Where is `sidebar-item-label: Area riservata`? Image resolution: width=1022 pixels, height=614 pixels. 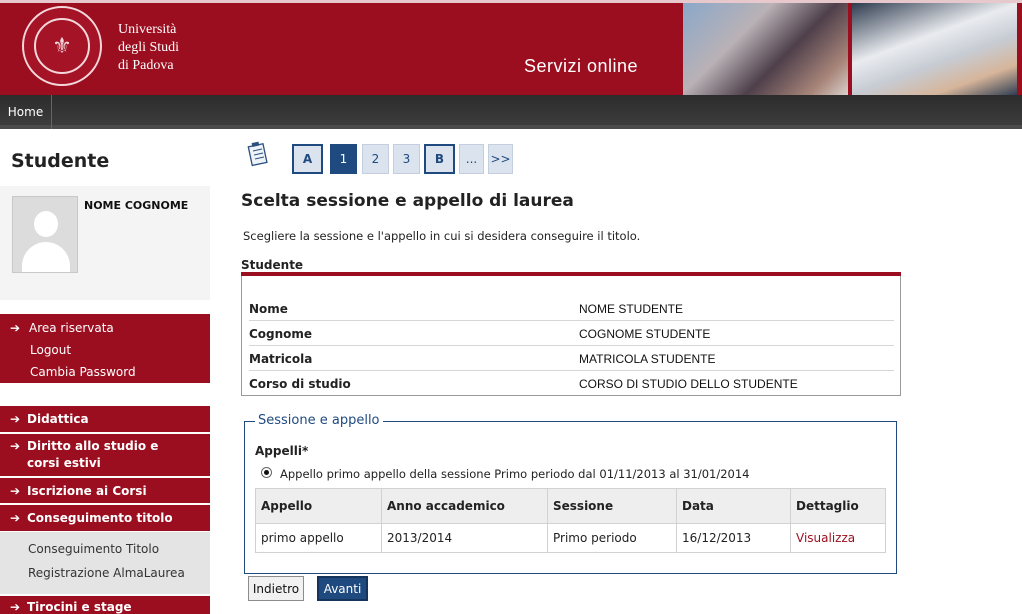 sidebar-item-label: Area riservata is located at coordinates (71, 328).